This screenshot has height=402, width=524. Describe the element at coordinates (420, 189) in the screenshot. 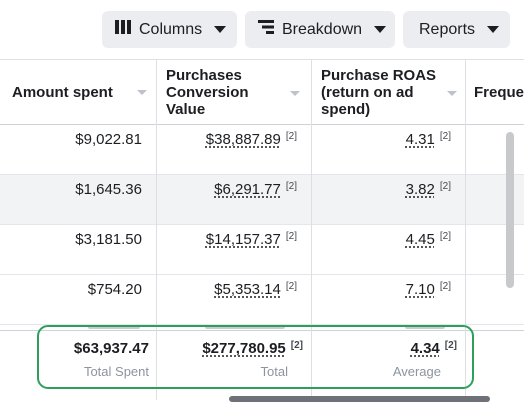

I see `roas-link: 3.82` at that location.